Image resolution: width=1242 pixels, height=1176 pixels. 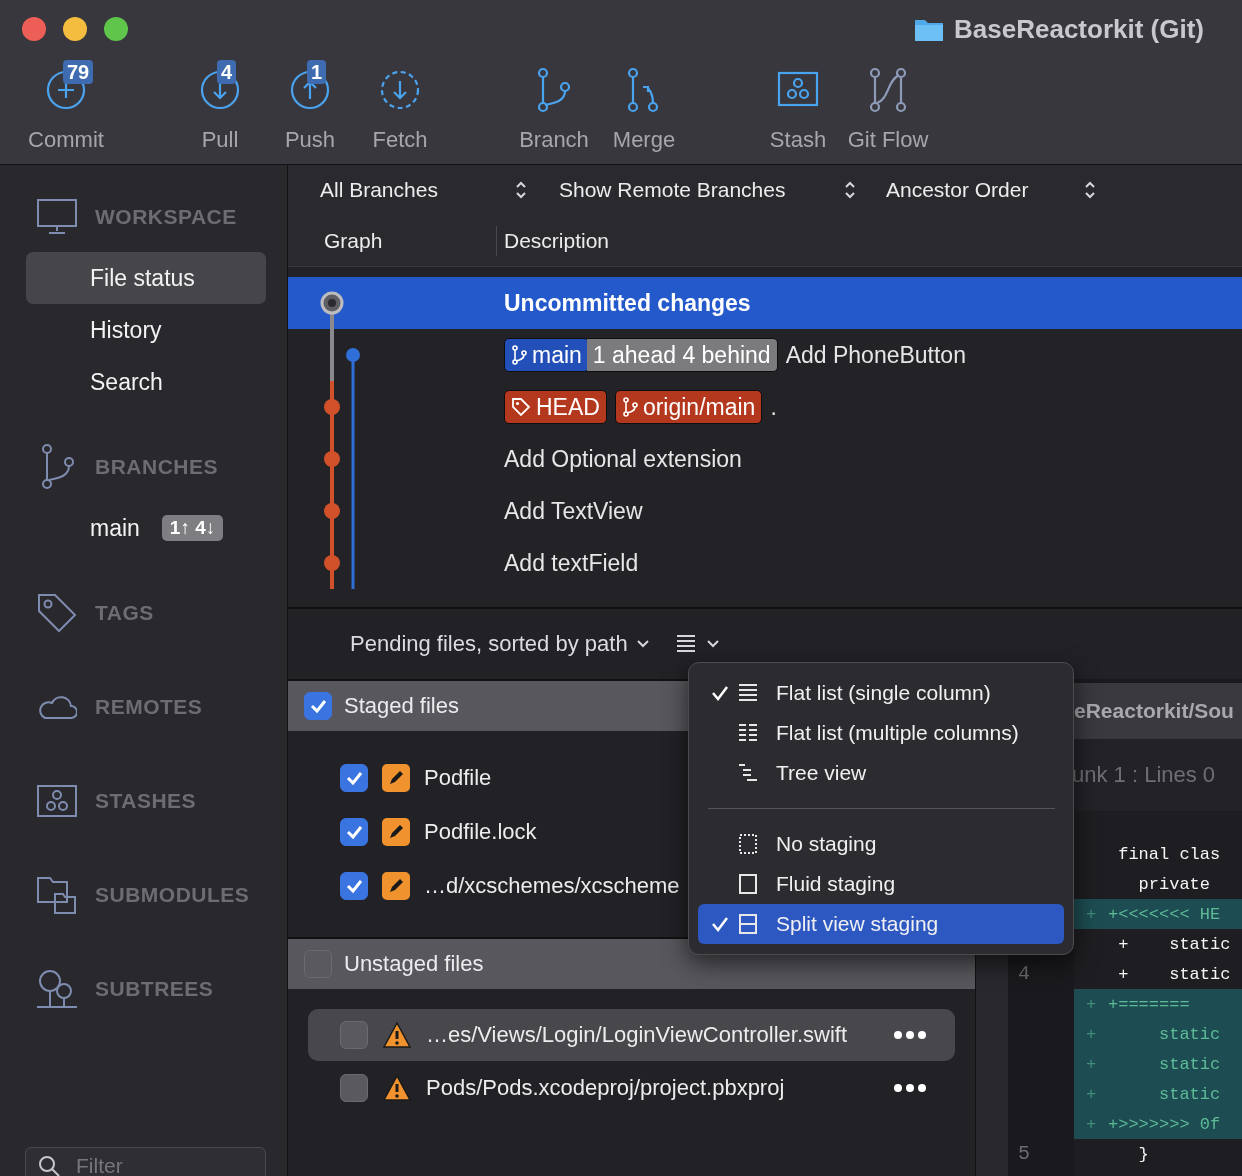 I want to click on commit-row: main 1 ahead 4 behind Add PhoneButton, so click(x=765, y=355).